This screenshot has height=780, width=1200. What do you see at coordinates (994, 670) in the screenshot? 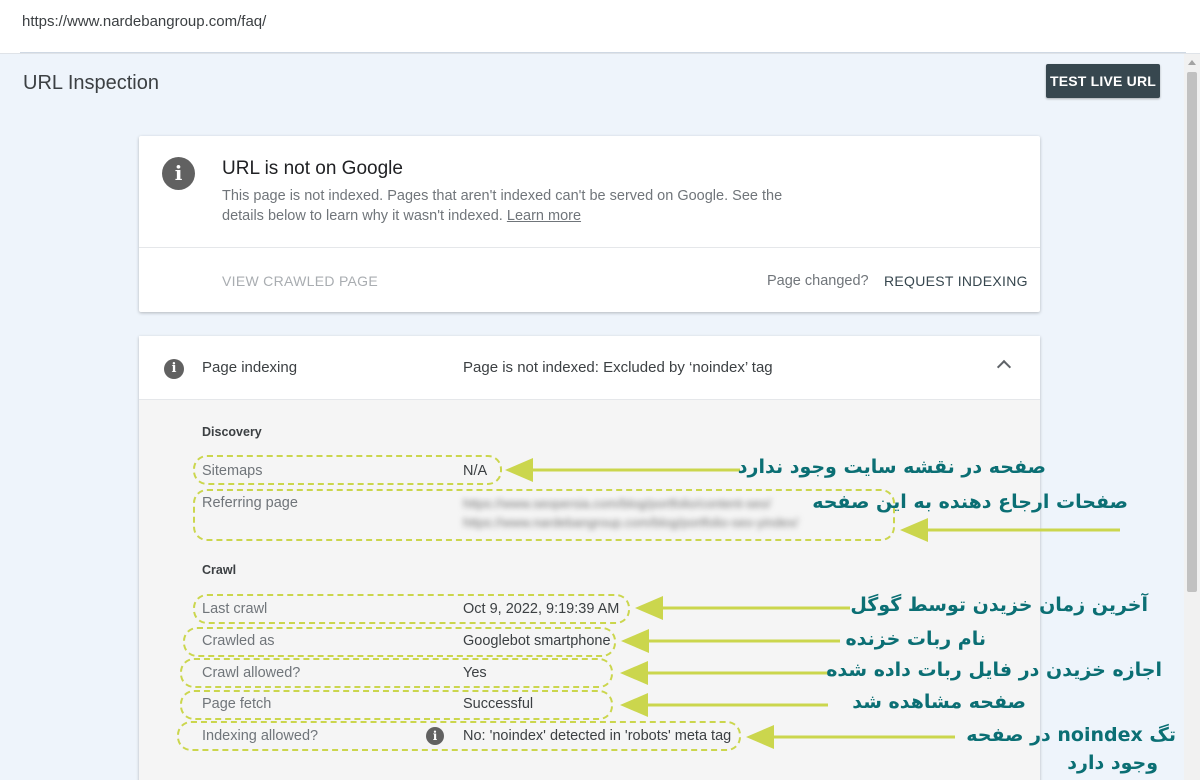
I see `annotation-crawl-allowed: اجازه خزیدن در فایل ربات داده شده` at bounding box center [994, 670].